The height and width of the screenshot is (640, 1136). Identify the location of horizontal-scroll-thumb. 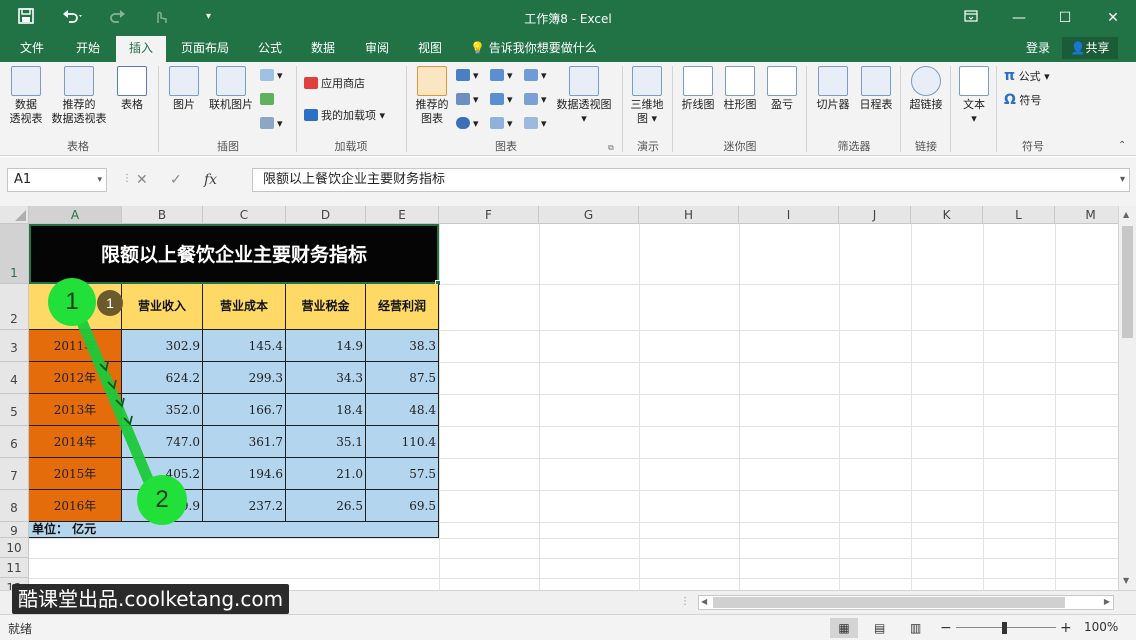
(889, 602).